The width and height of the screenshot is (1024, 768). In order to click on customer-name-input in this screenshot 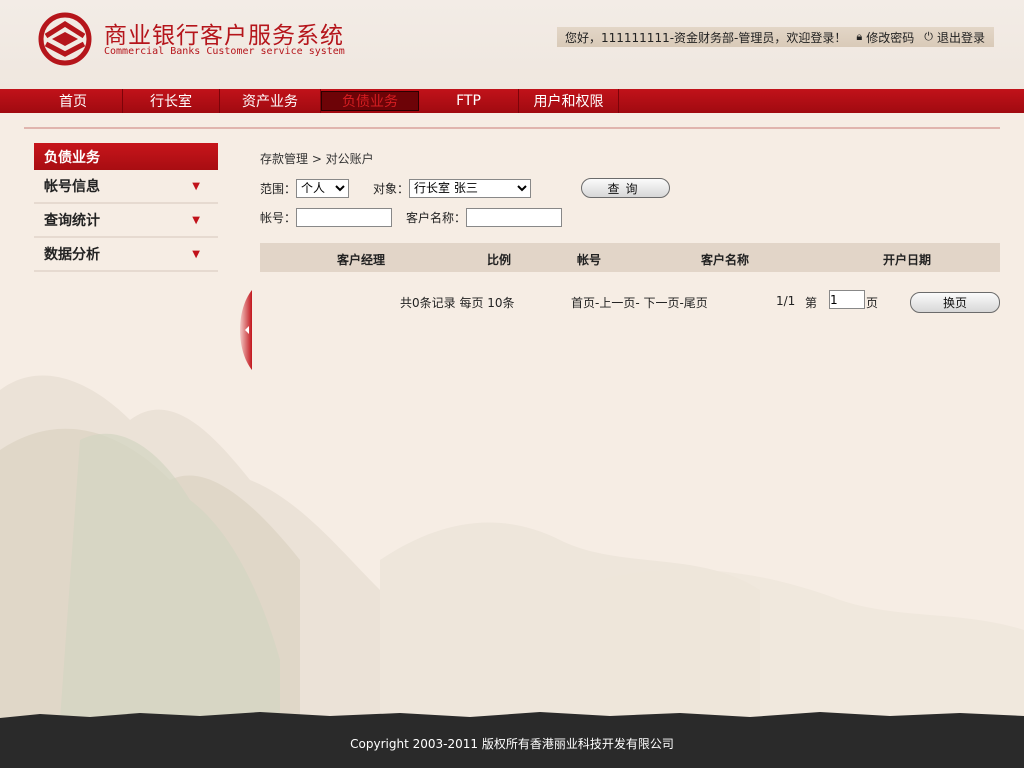, I will do `click(514, 217)`.